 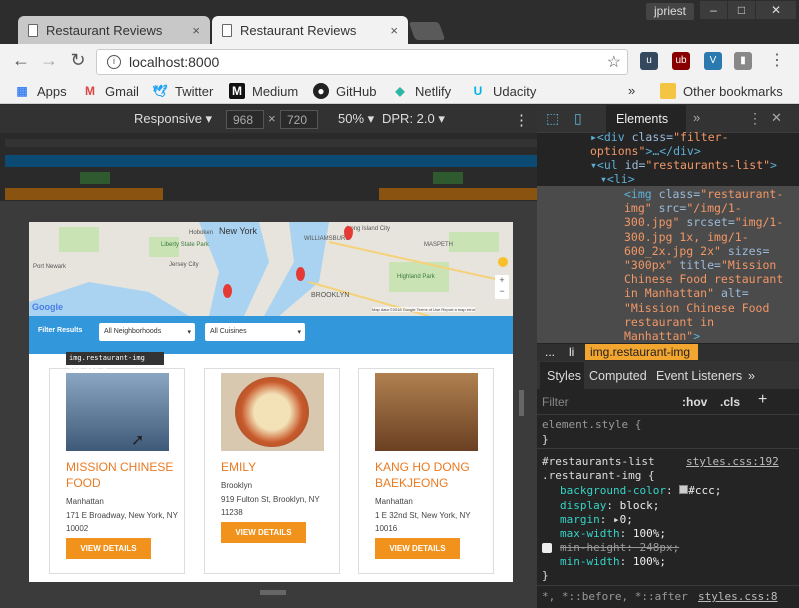 What do you see at coordinates (776, 118) in the screenshot?
I see `close-devtools-icon: ✕` at bounding box center [776, 118].